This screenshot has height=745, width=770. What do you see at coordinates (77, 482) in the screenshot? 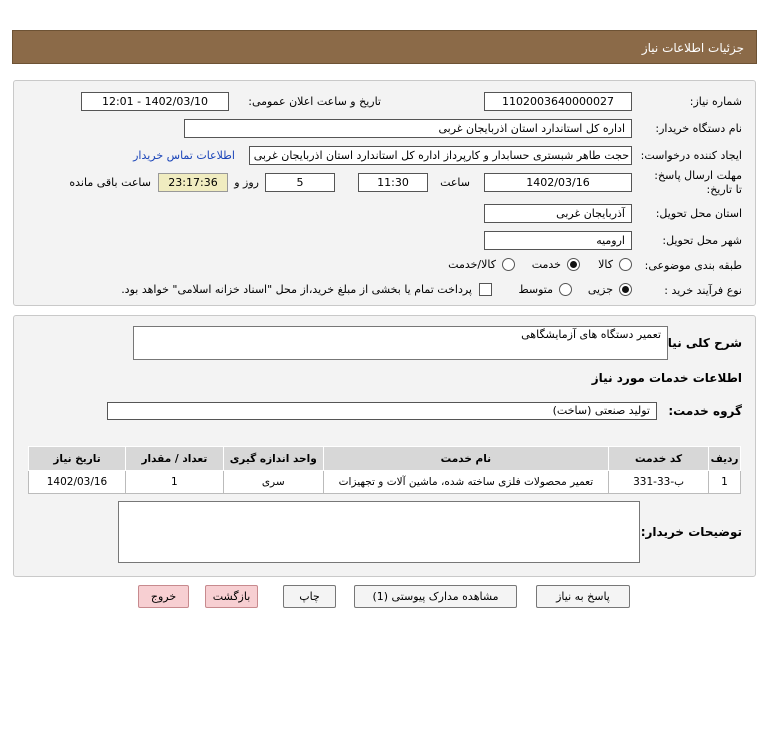
I see `cell-need-date: 1402/03/16` at bounding box center [77, 482].